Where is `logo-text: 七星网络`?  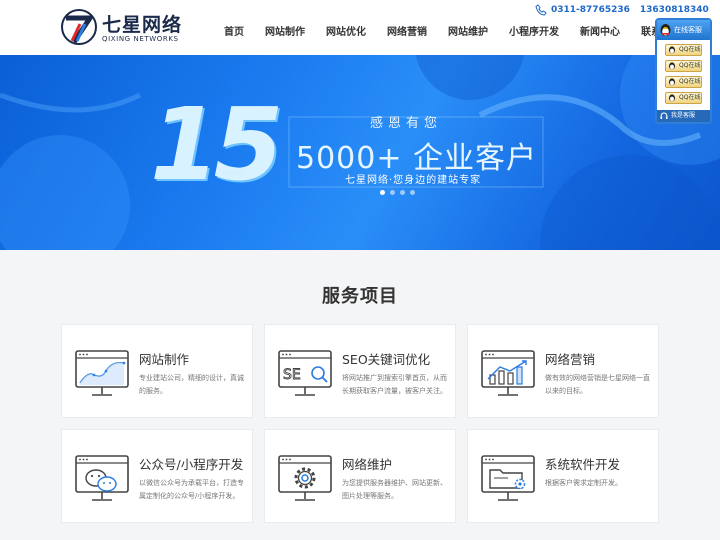
logo-text: 七星网络 is located at coordinates (142, 25).